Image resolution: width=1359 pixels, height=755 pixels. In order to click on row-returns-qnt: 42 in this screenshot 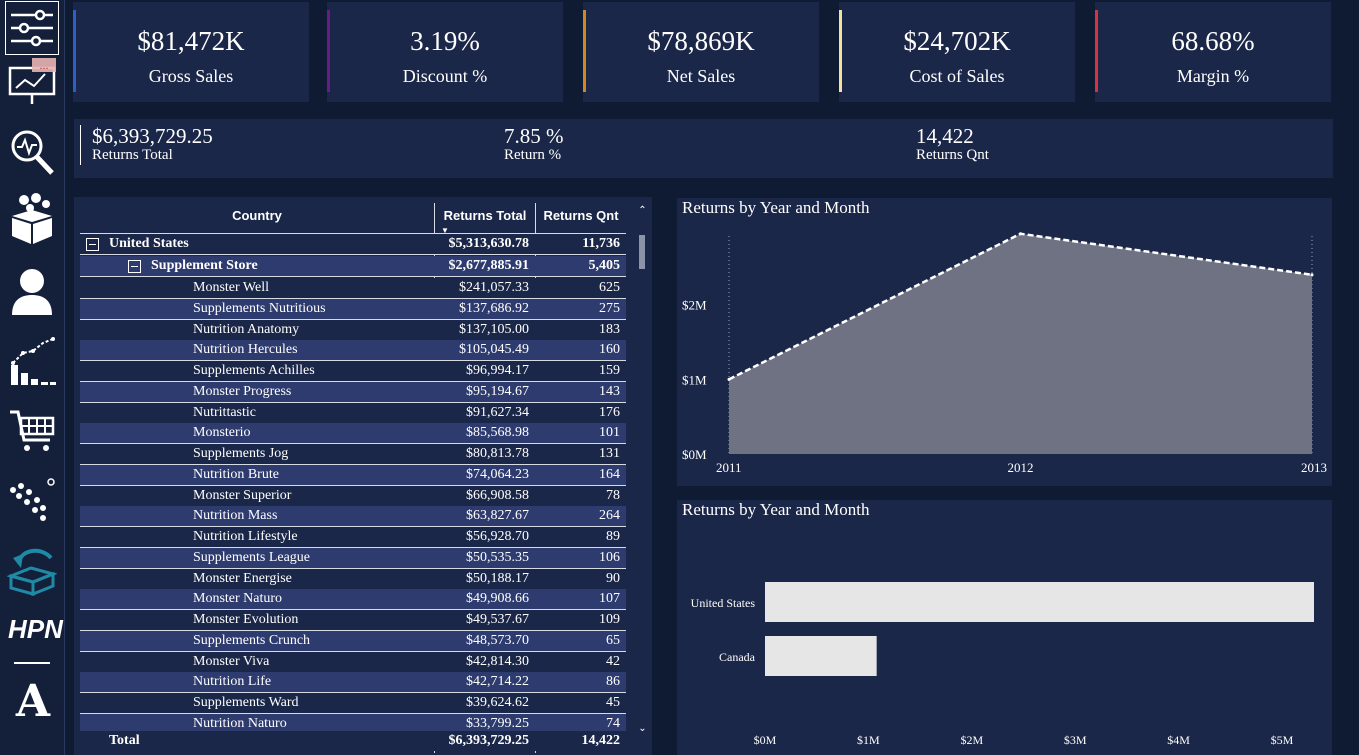, I will do `click(613, 661)`.